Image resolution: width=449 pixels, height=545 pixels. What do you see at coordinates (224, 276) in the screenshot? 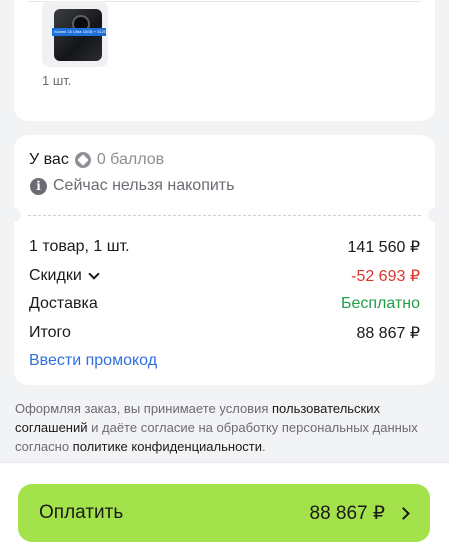
I see `summary-discounts-row: Скидки -52 693 ₽` at bounding box center [224, 276].